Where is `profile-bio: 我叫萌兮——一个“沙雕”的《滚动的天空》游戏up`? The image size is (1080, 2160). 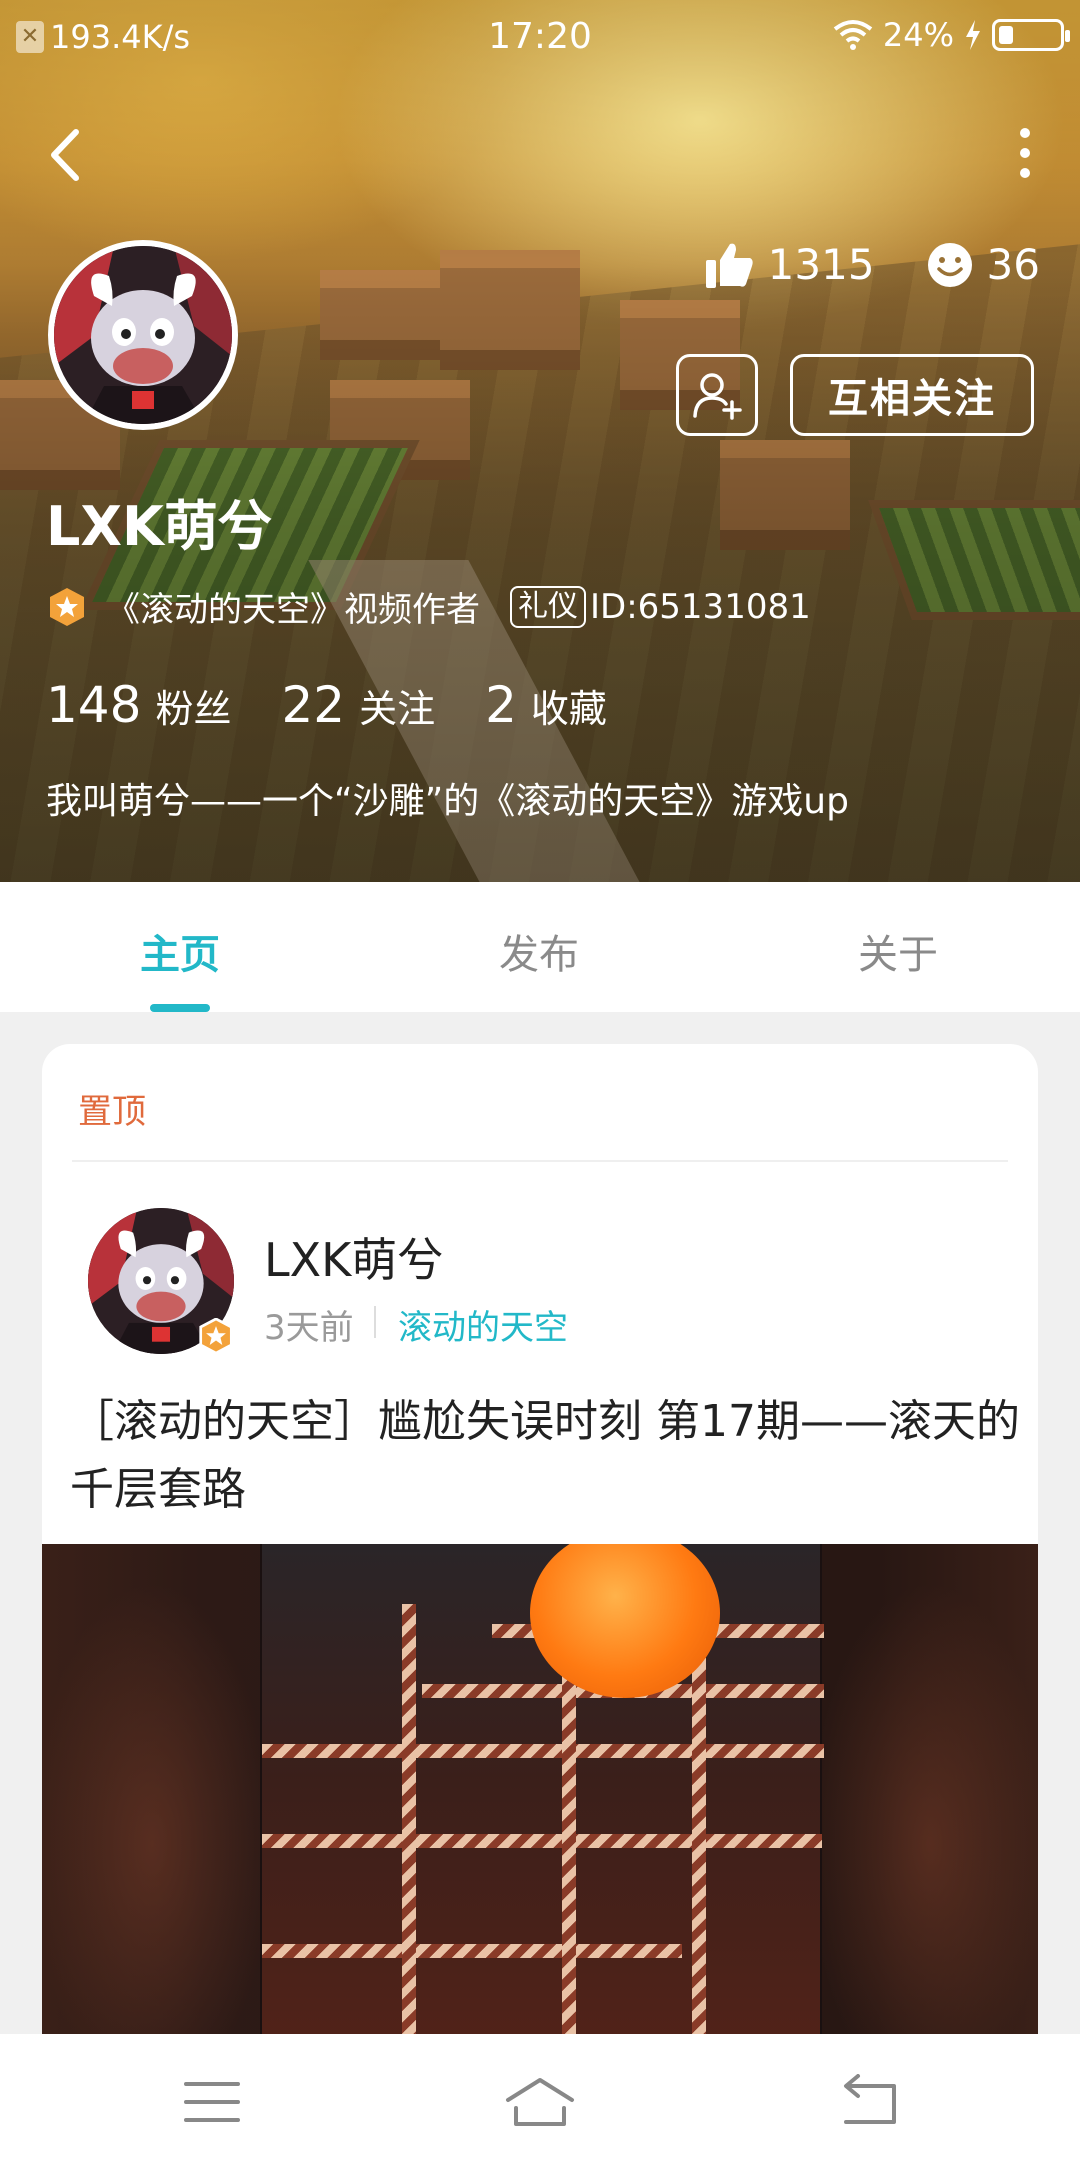
profile-bio: 我叫萌兮——一个“沙雕”的《滚动的天空》游戏up is located at coordinates (447, 801).